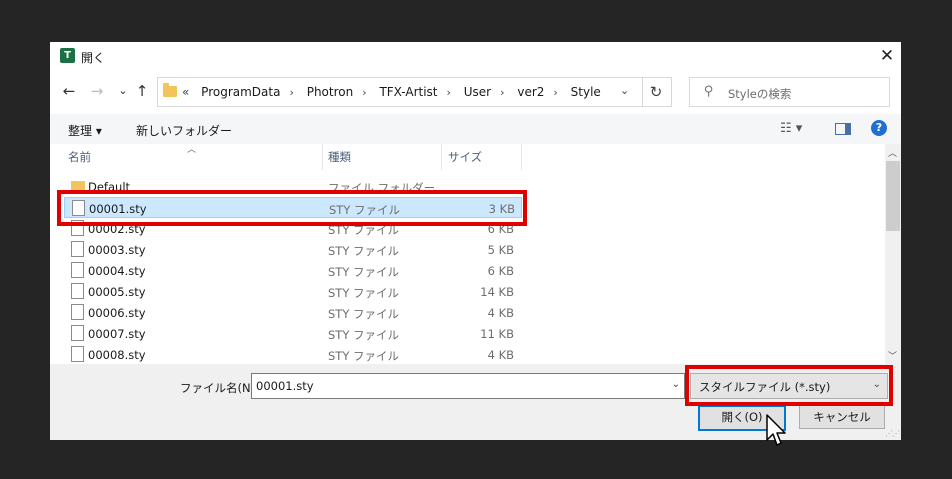 This screenshot has height=479, width=952. I want to click on address-dropdown-chevron-icon: ⌄, so click(624, 90).